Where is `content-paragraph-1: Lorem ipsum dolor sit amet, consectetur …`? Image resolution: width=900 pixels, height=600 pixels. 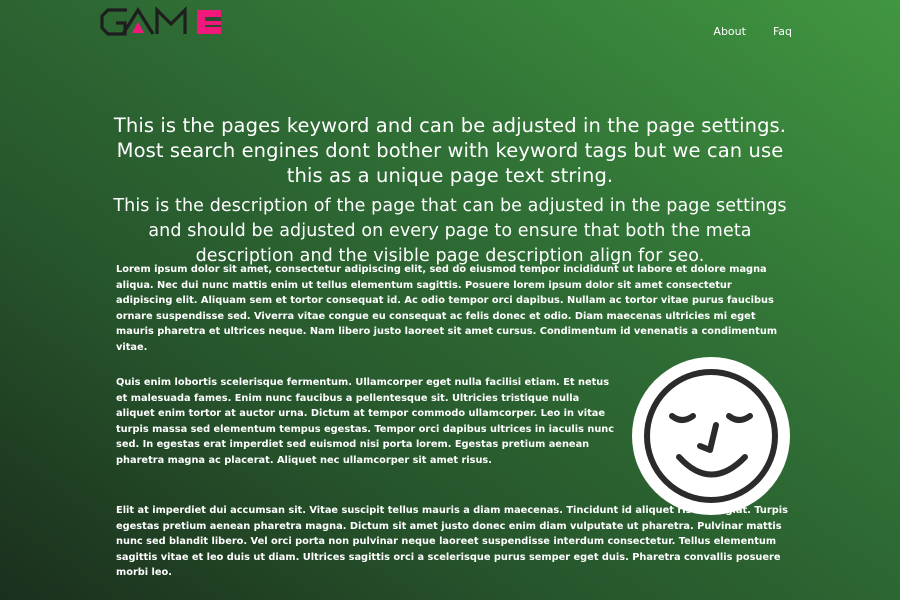 content-paragraph-1: Lorem ipsum dolor sit amet, consectetur … is located at coordinates (447, 308).